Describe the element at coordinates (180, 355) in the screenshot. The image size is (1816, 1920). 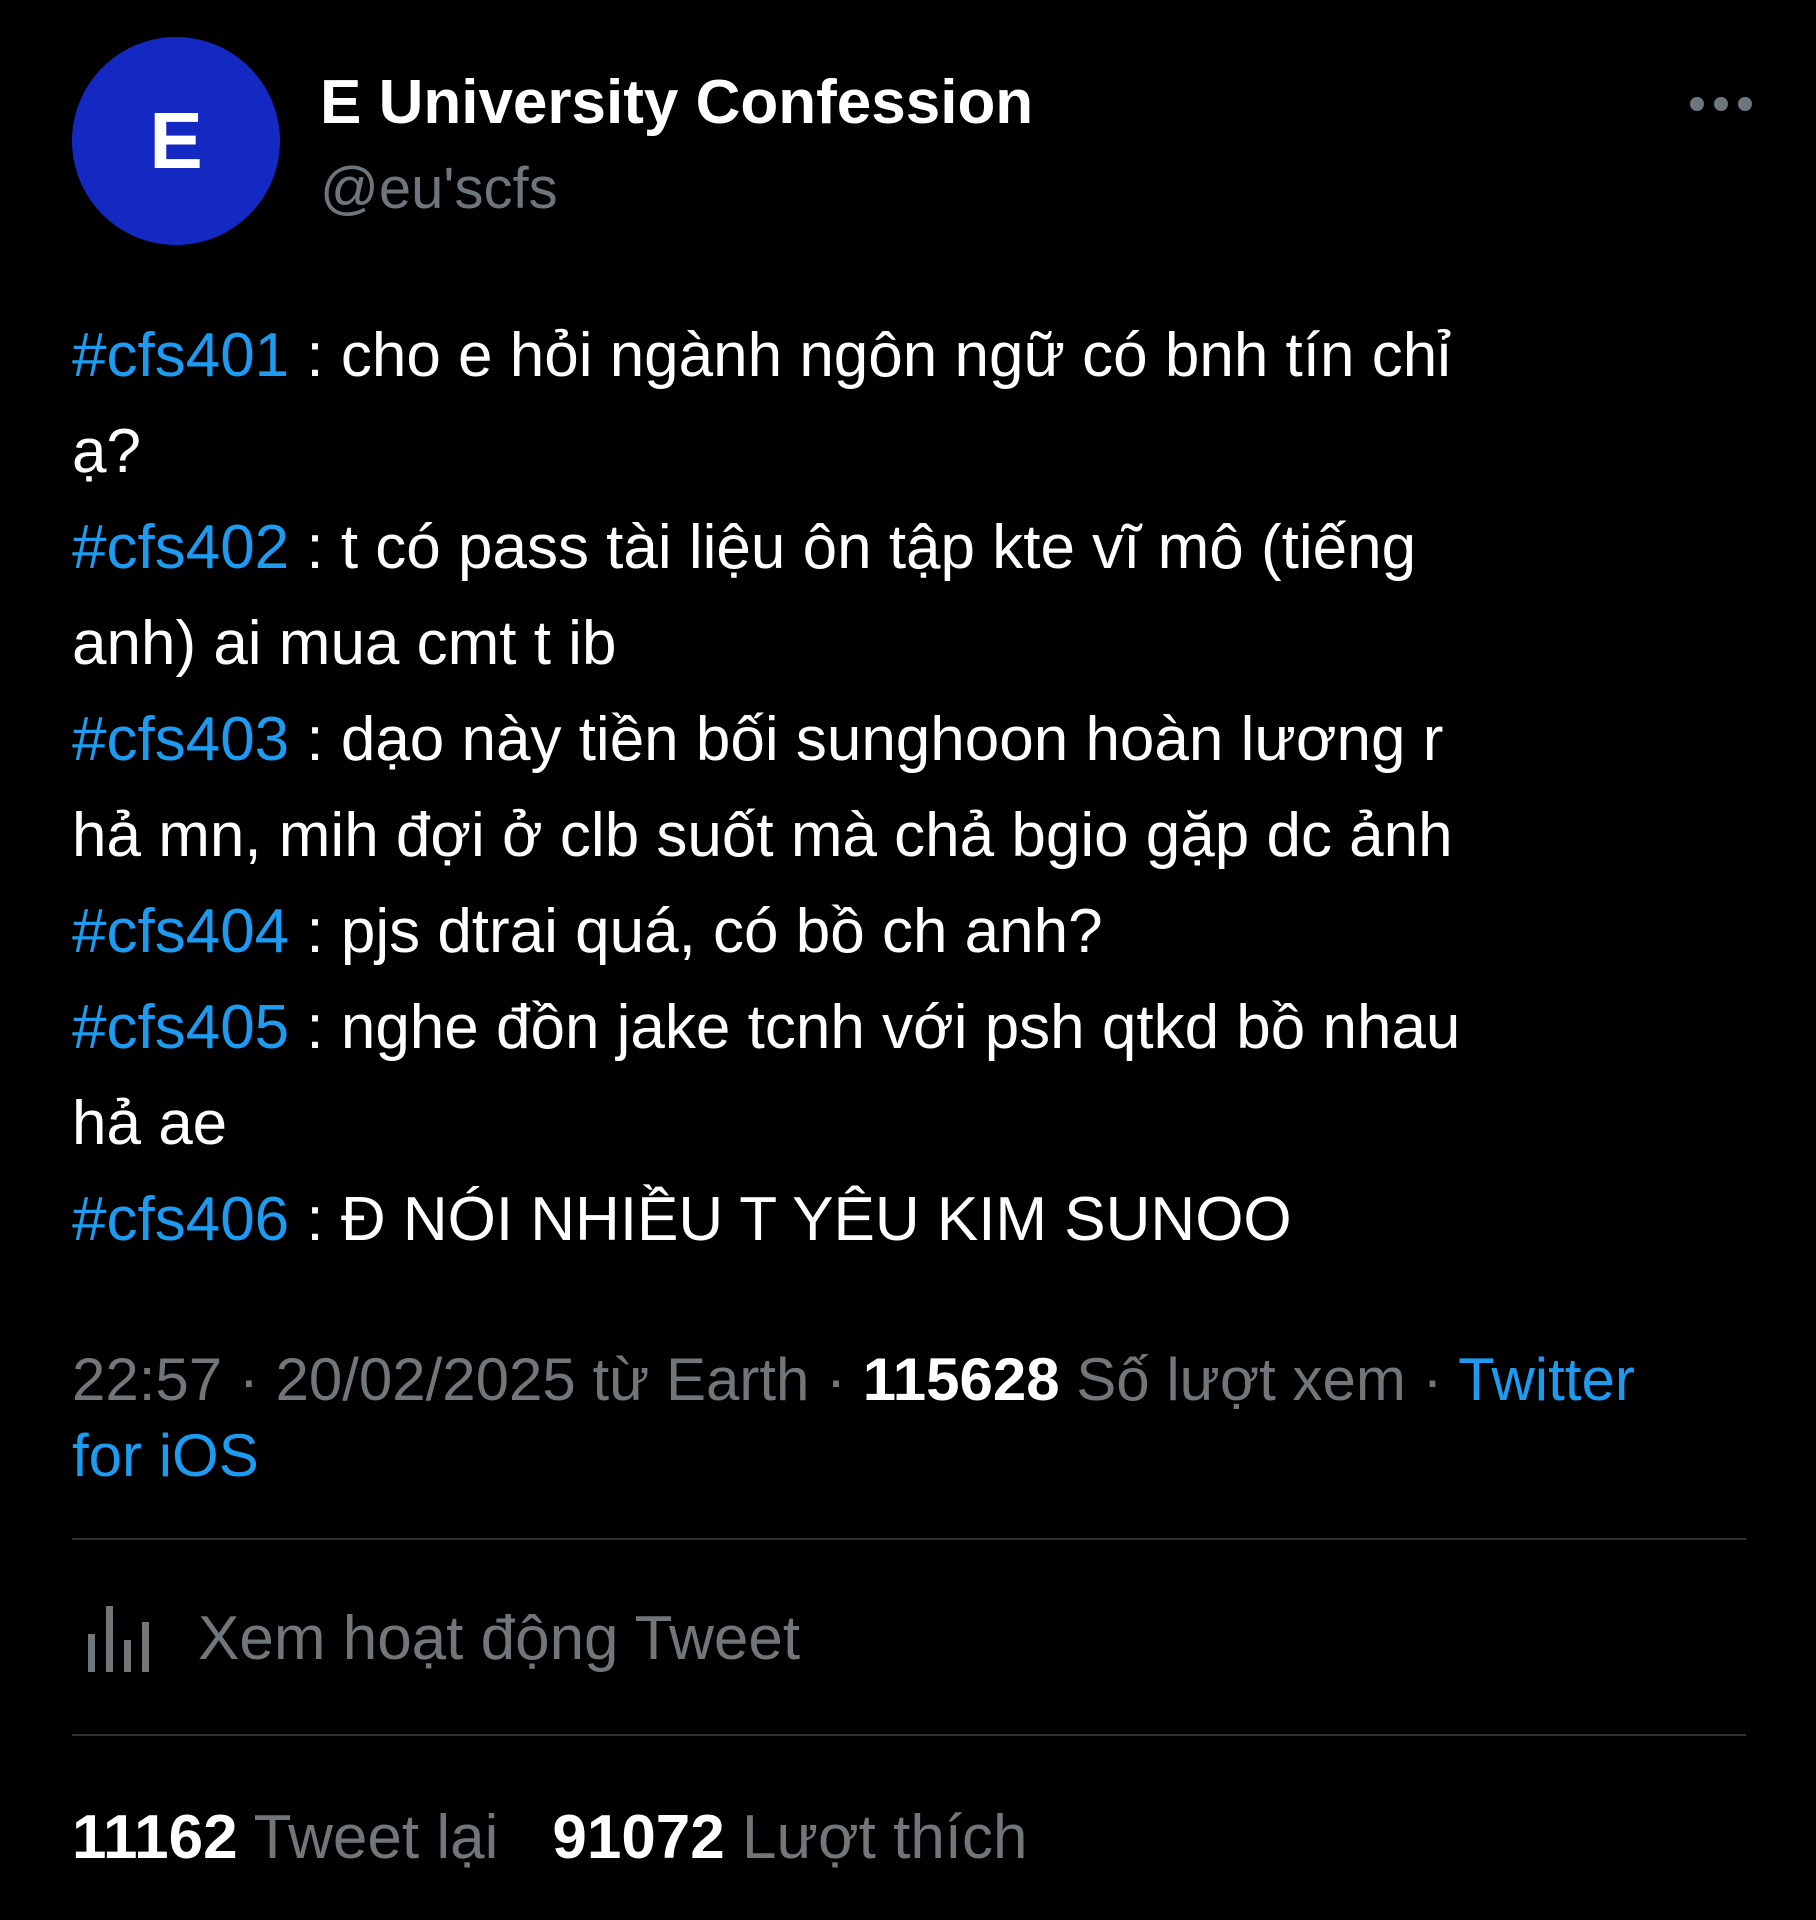
I see `hashtag-link: #cfs401` at that location.